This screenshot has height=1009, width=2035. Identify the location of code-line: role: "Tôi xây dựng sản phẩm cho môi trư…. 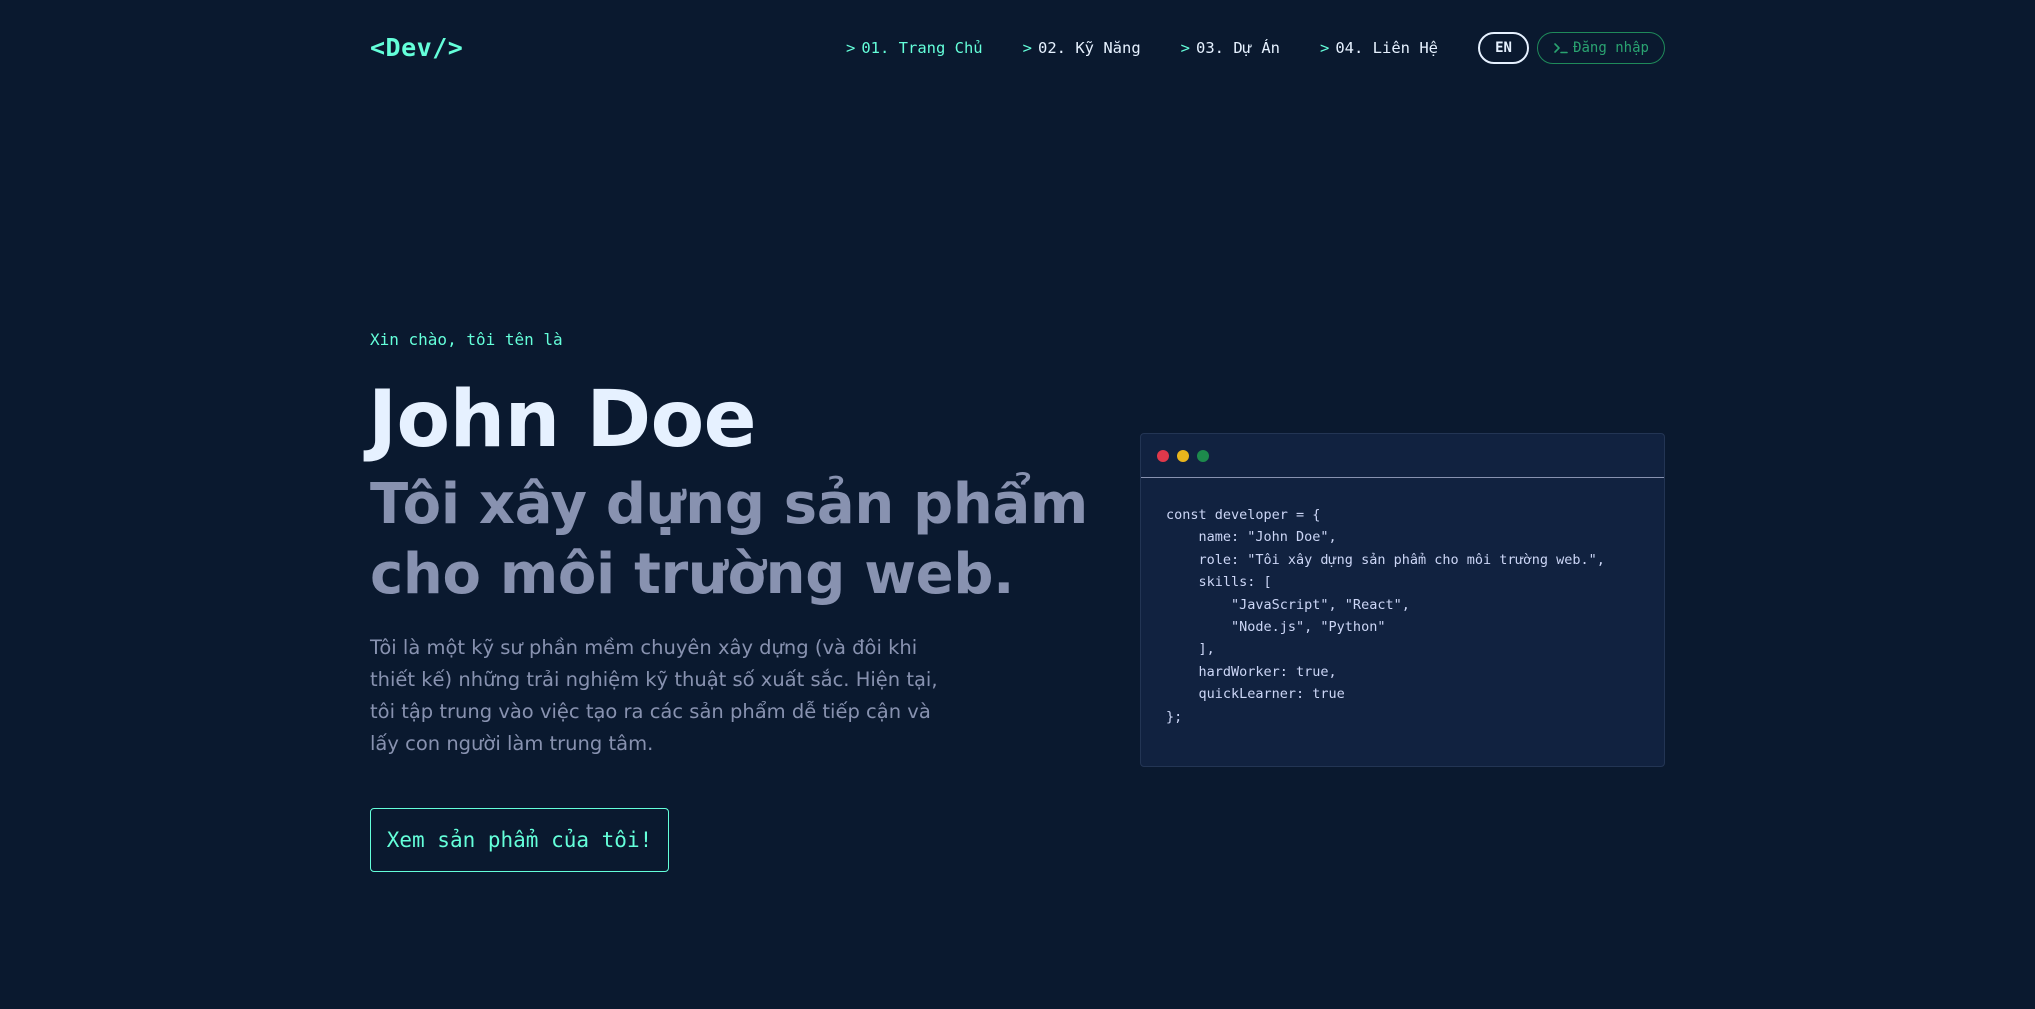
(1385, 559).